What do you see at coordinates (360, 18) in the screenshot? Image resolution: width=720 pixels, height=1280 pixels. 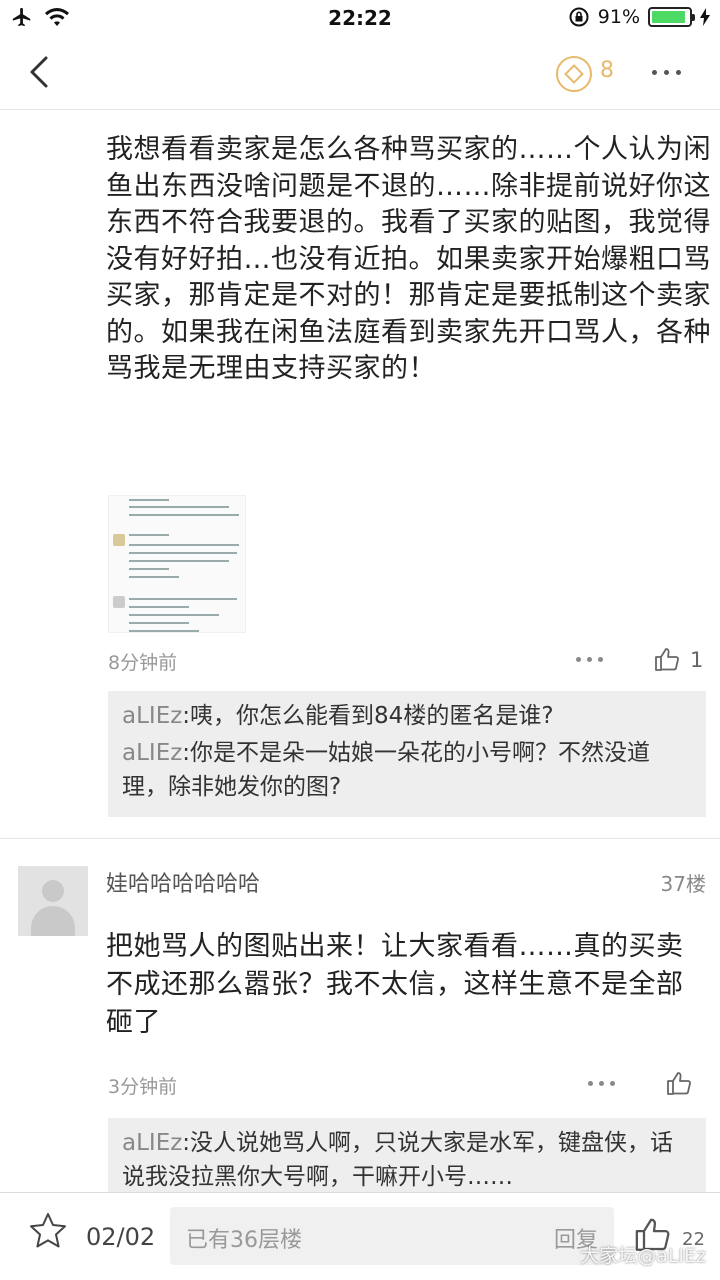 I see `status-bar: 22:22 91%` at bounding box center [360, 18].